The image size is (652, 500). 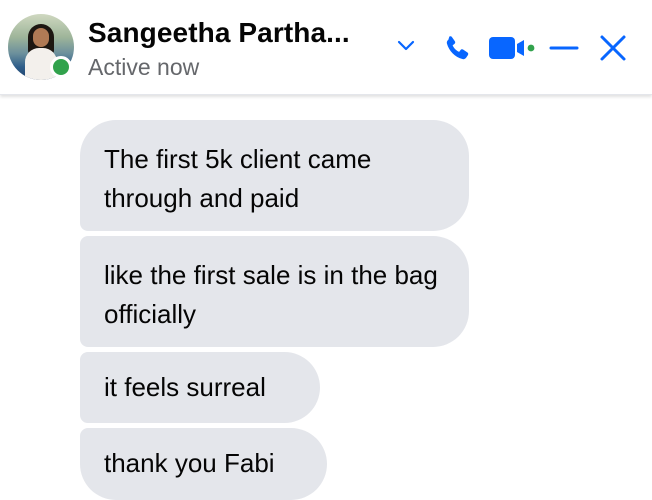 What do you see at coordinates (203, 464) in the screenshot?
I see `message-bubble: thank you Fabi` at bounding box center [203, 464].